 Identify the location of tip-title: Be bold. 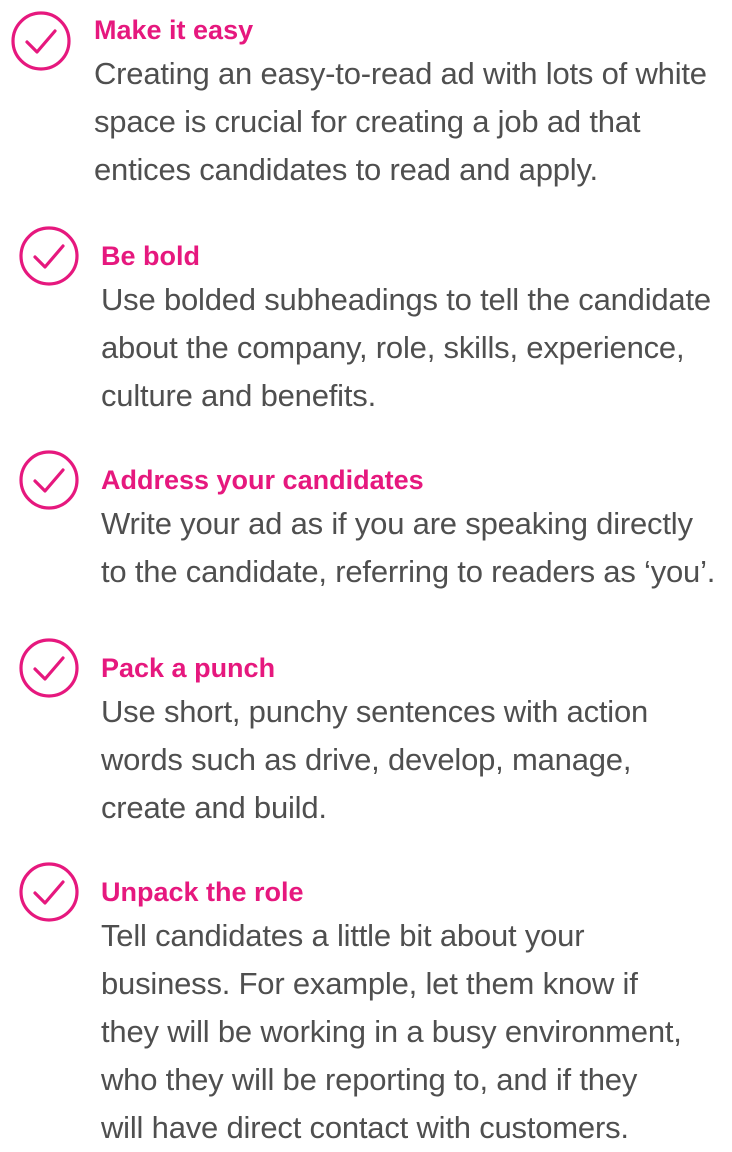
(150, 256).